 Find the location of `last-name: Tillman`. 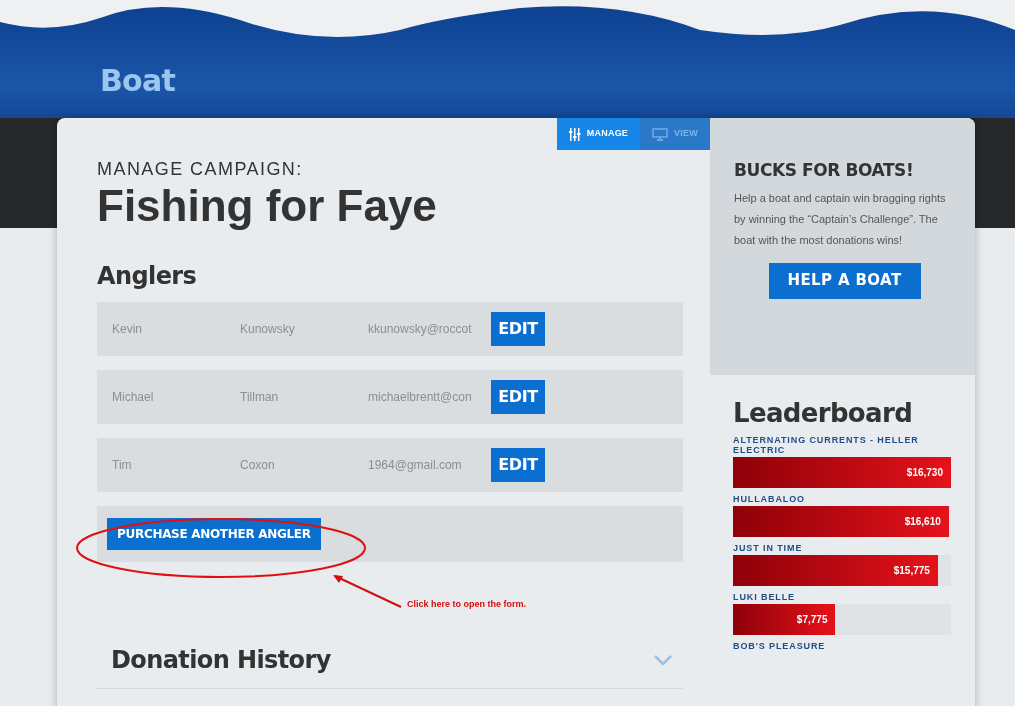

last-name: Tillman is located at coordinates (260, 397).